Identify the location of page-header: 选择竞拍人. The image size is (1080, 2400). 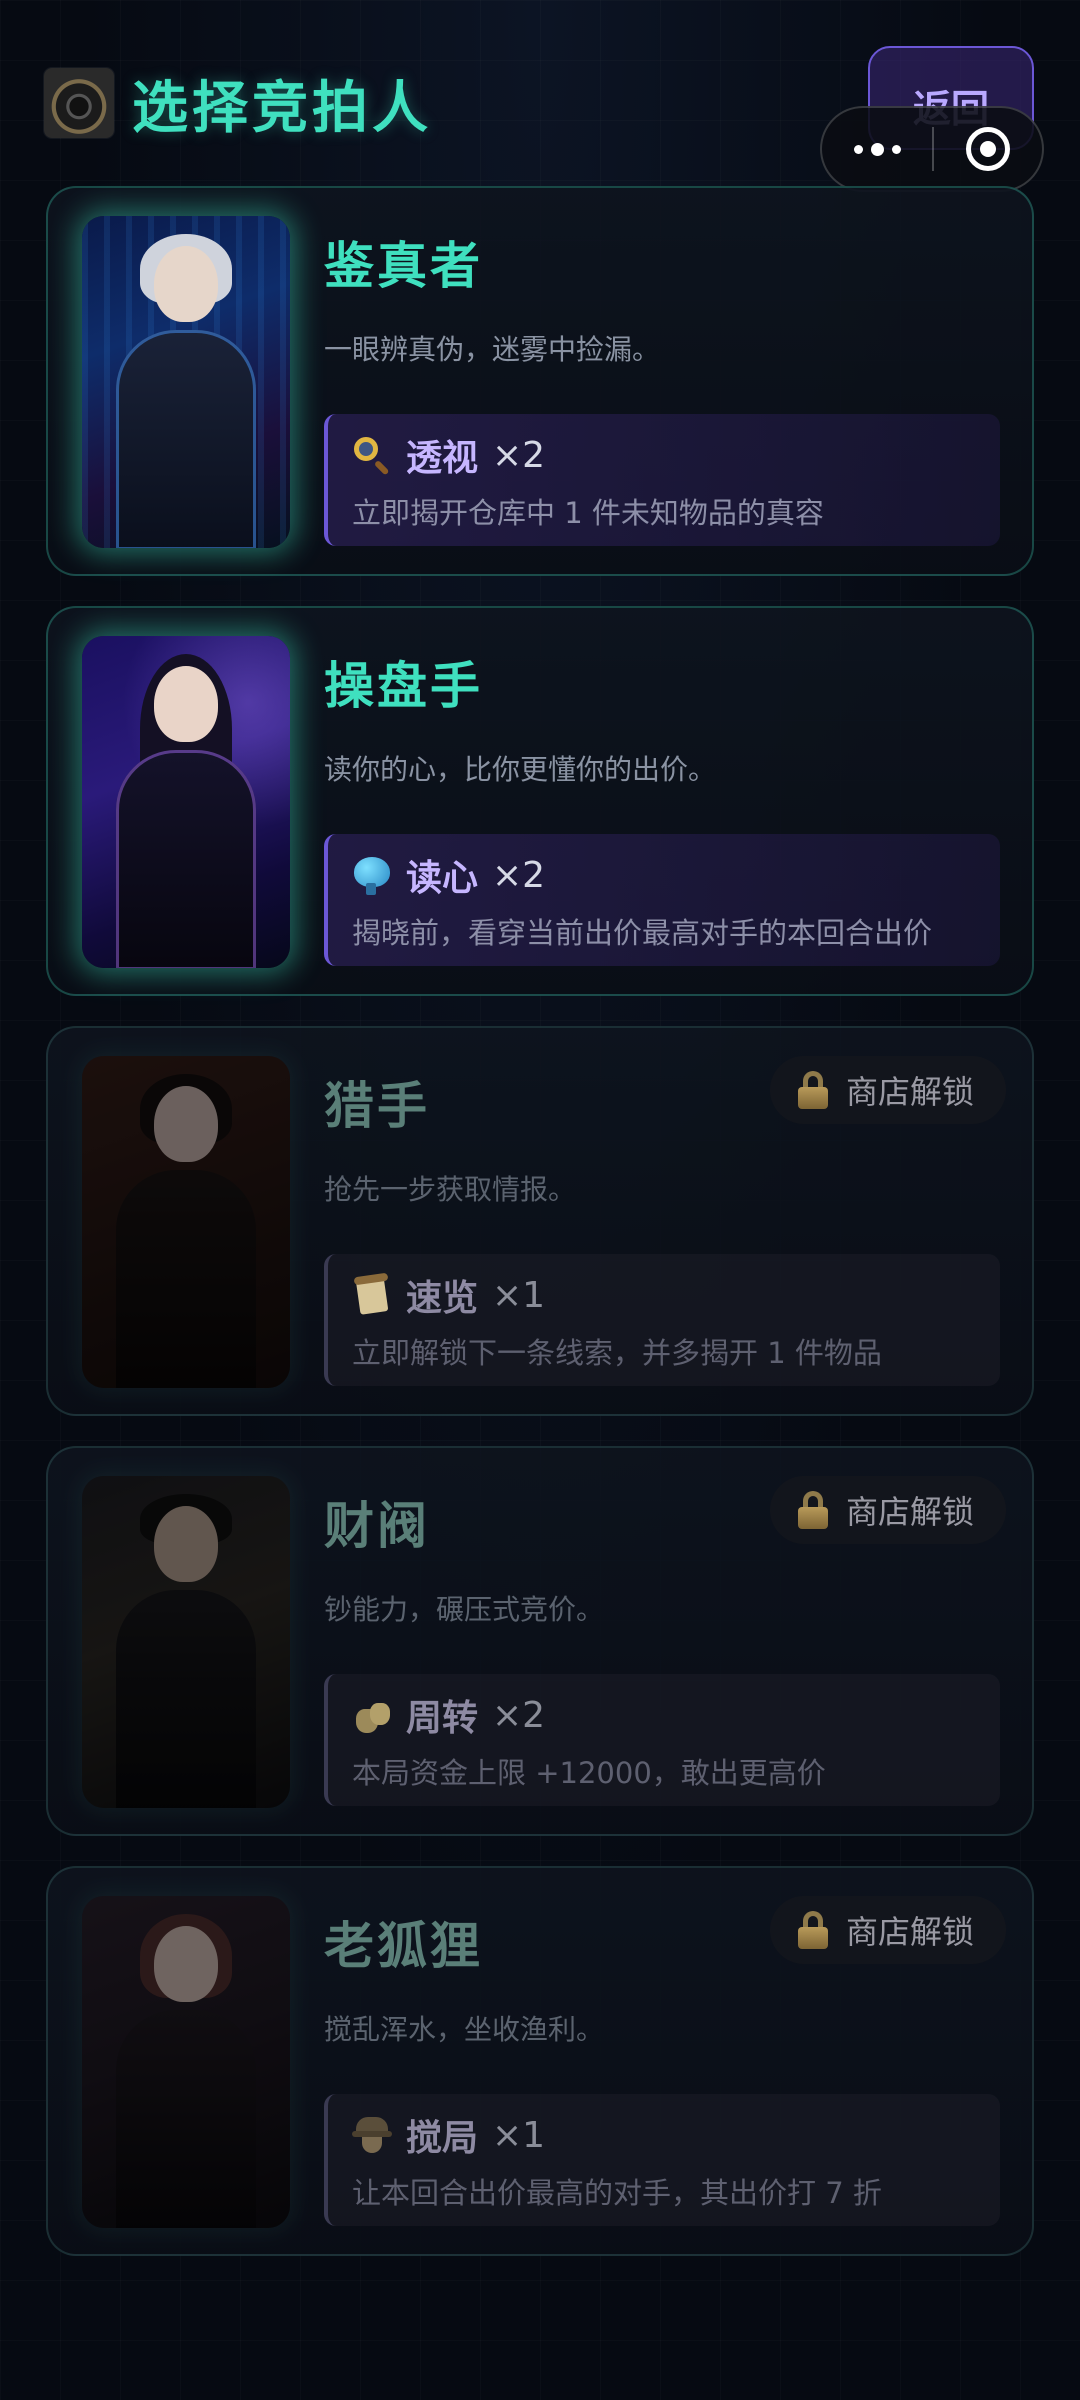
(238, 104).